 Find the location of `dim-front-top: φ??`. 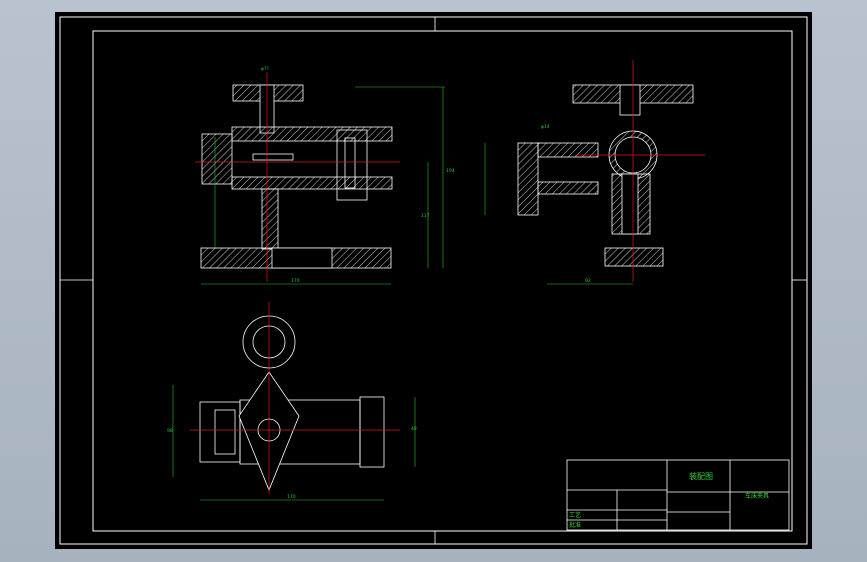

dim-front-top: φ?? is located at coordinates (265, 69).